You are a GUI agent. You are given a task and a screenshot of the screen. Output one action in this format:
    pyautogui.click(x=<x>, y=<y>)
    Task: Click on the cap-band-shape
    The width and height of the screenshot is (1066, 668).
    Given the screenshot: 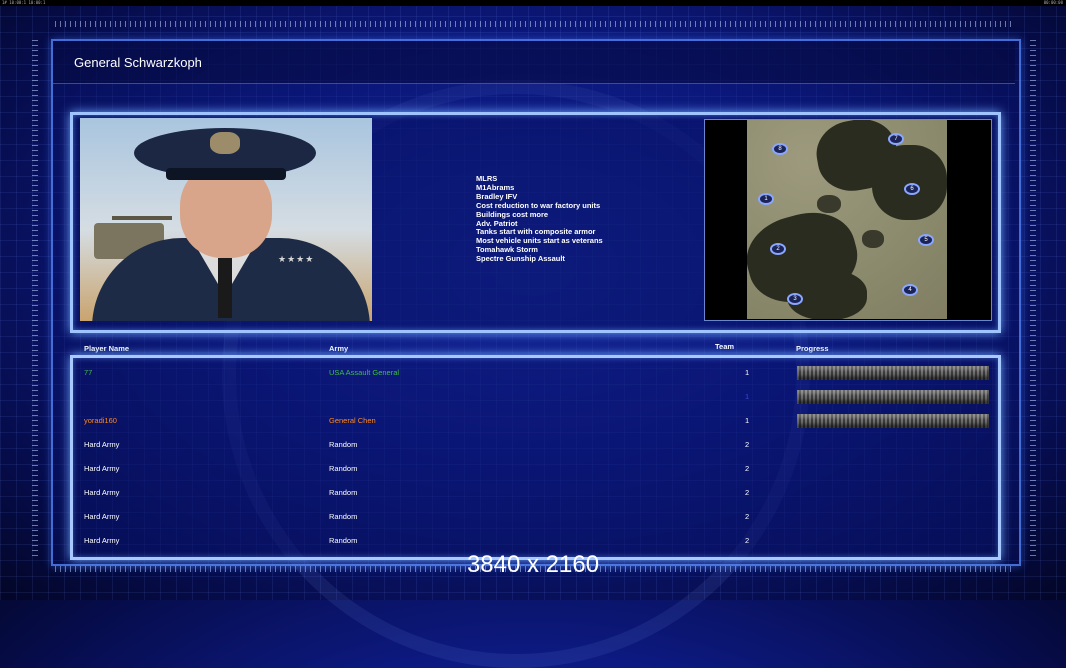 What is the action you would take?
    pyautogui.click(x=226, y=174)
    